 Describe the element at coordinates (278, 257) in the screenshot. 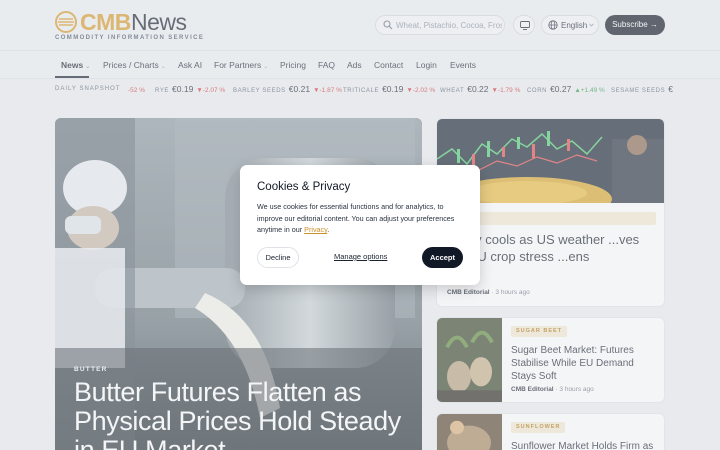

I see `decline-button: Decline` at that location.